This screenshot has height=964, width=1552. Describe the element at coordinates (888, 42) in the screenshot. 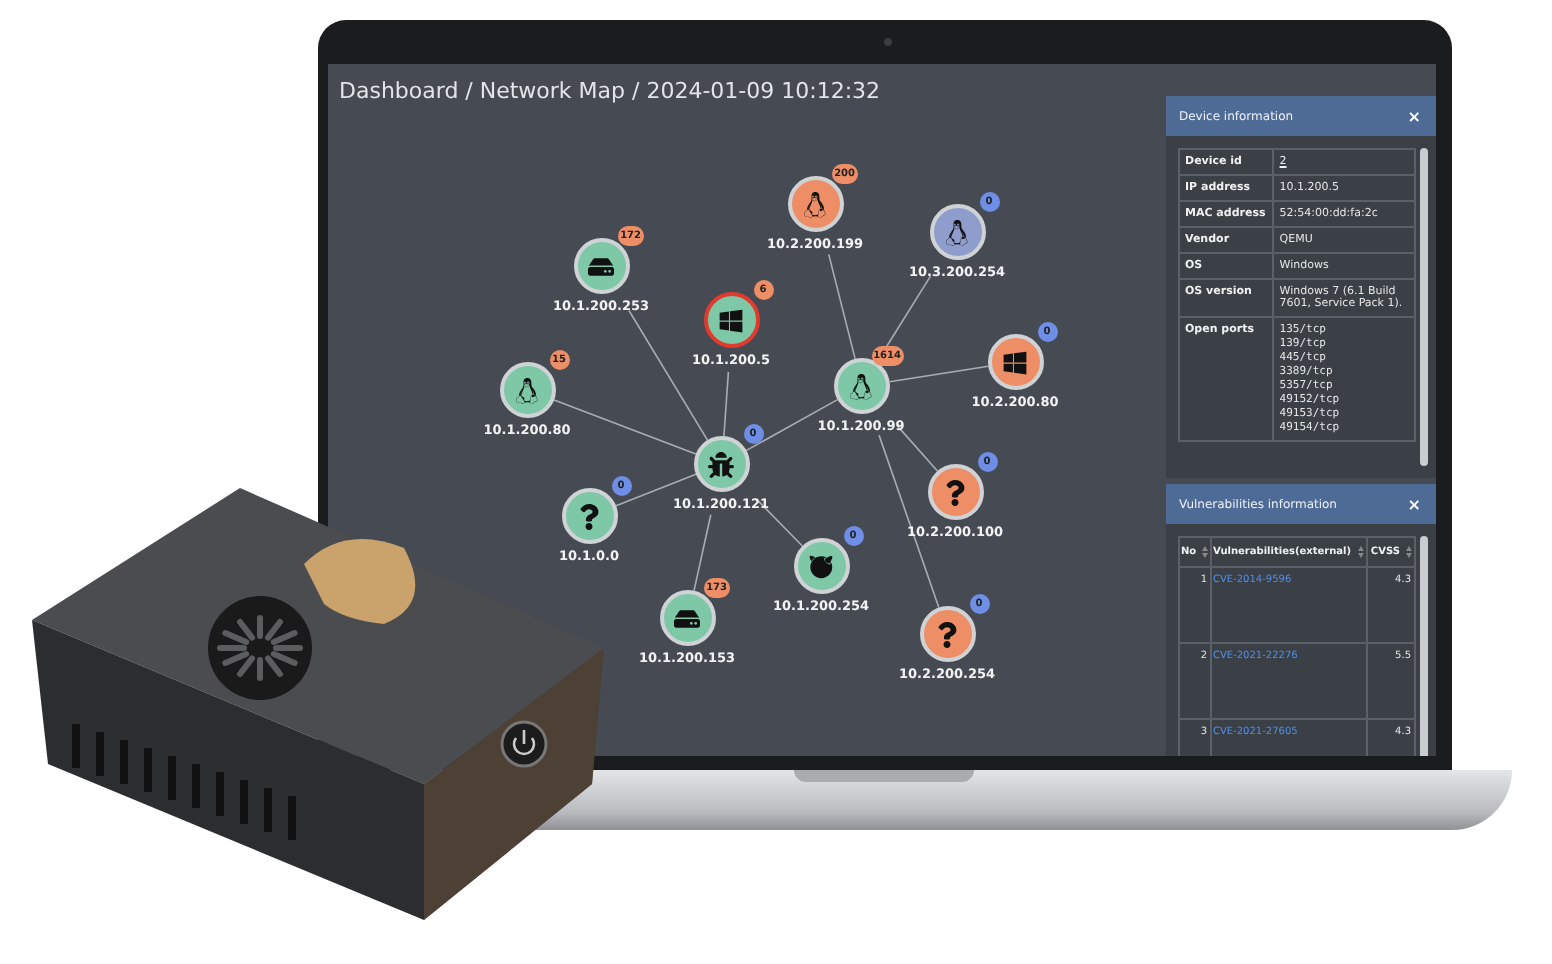

I see `camera-dot` at that location.